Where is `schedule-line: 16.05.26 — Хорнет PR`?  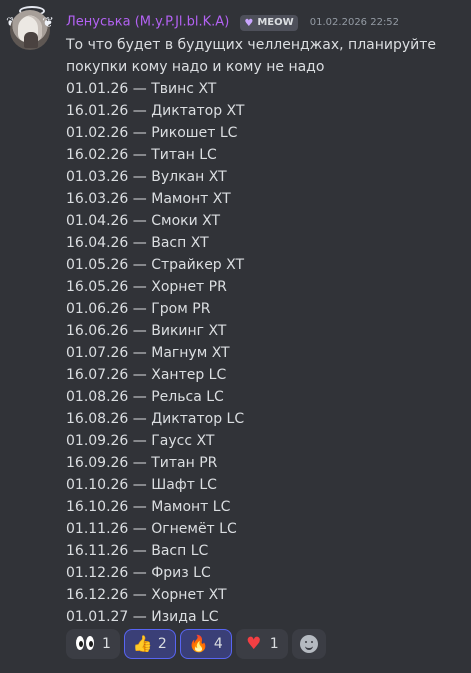 schedule-line: 16.05.26 — Хорнет PR is located at coordinates (146, 287).